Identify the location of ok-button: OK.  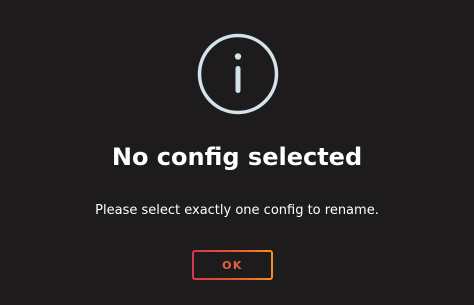
(232, 265).